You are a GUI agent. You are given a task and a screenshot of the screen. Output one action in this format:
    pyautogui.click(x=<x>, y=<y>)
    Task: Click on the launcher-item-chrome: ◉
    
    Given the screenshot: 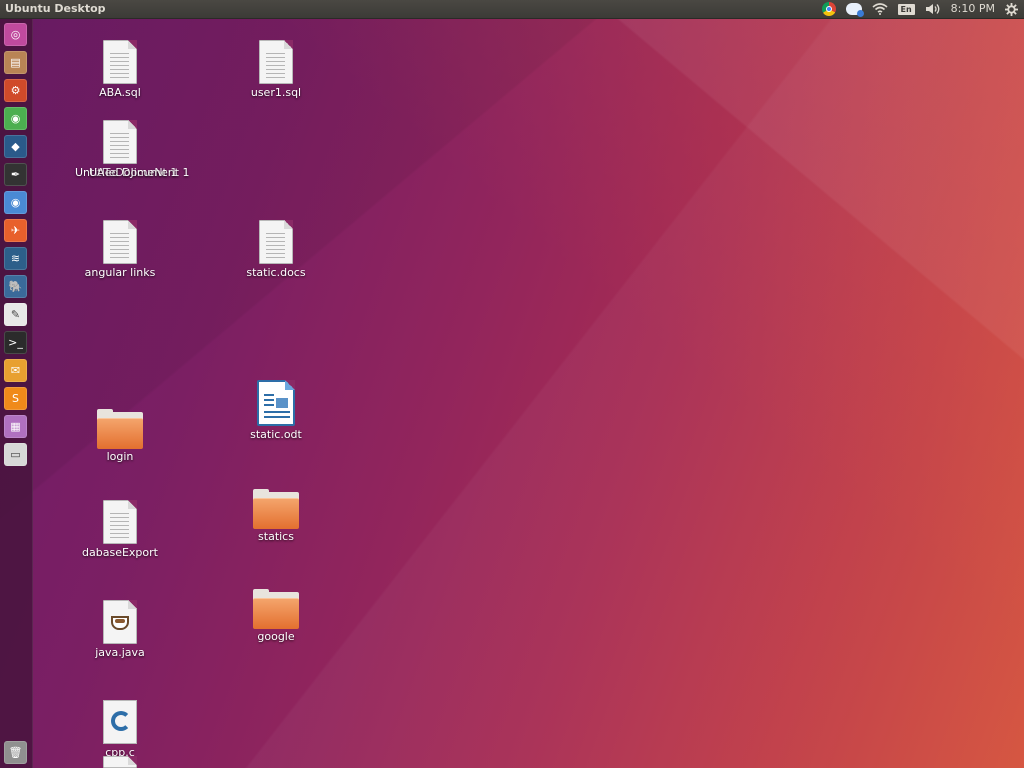 What is the action you would take?
    pyautogui.click(x=15, y=118)
    